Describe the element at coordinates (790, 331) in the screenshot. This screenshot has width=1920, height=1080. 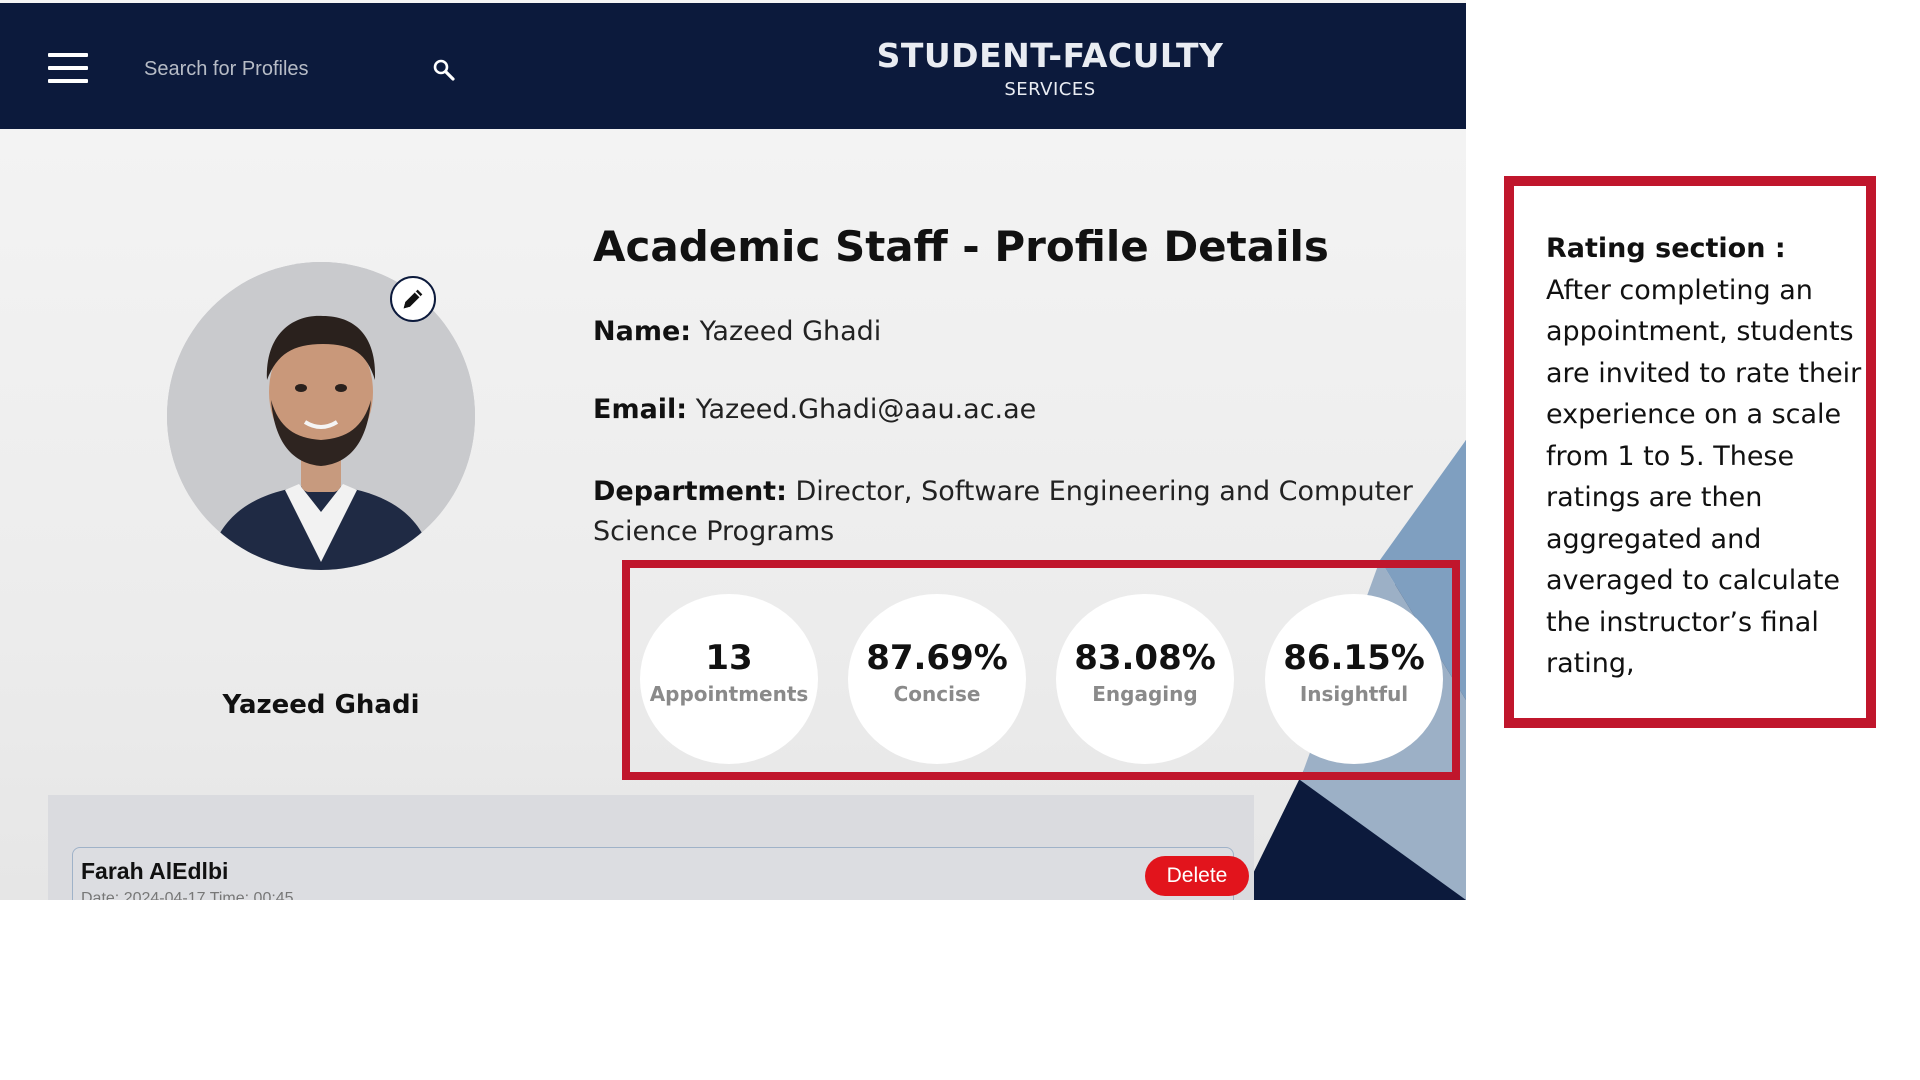
I see `name-value: Yazeed Ghadi` at that location.